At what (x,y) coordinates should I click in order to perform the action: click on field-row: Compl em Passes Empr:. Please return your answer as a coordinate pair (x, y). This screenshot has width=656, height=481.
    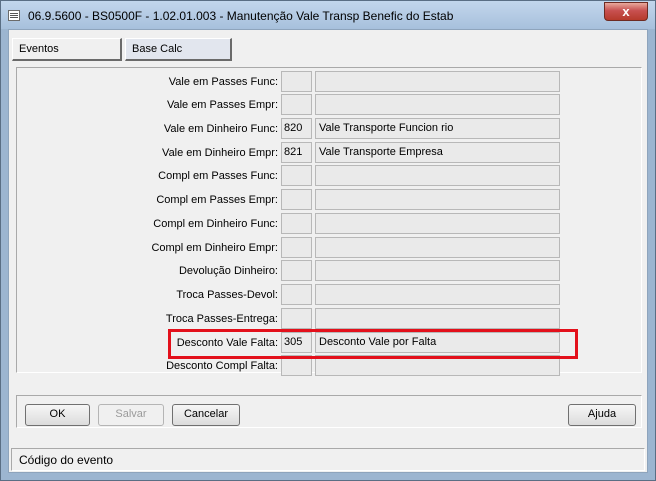
    Looking at the image, I should click on (330, 200).